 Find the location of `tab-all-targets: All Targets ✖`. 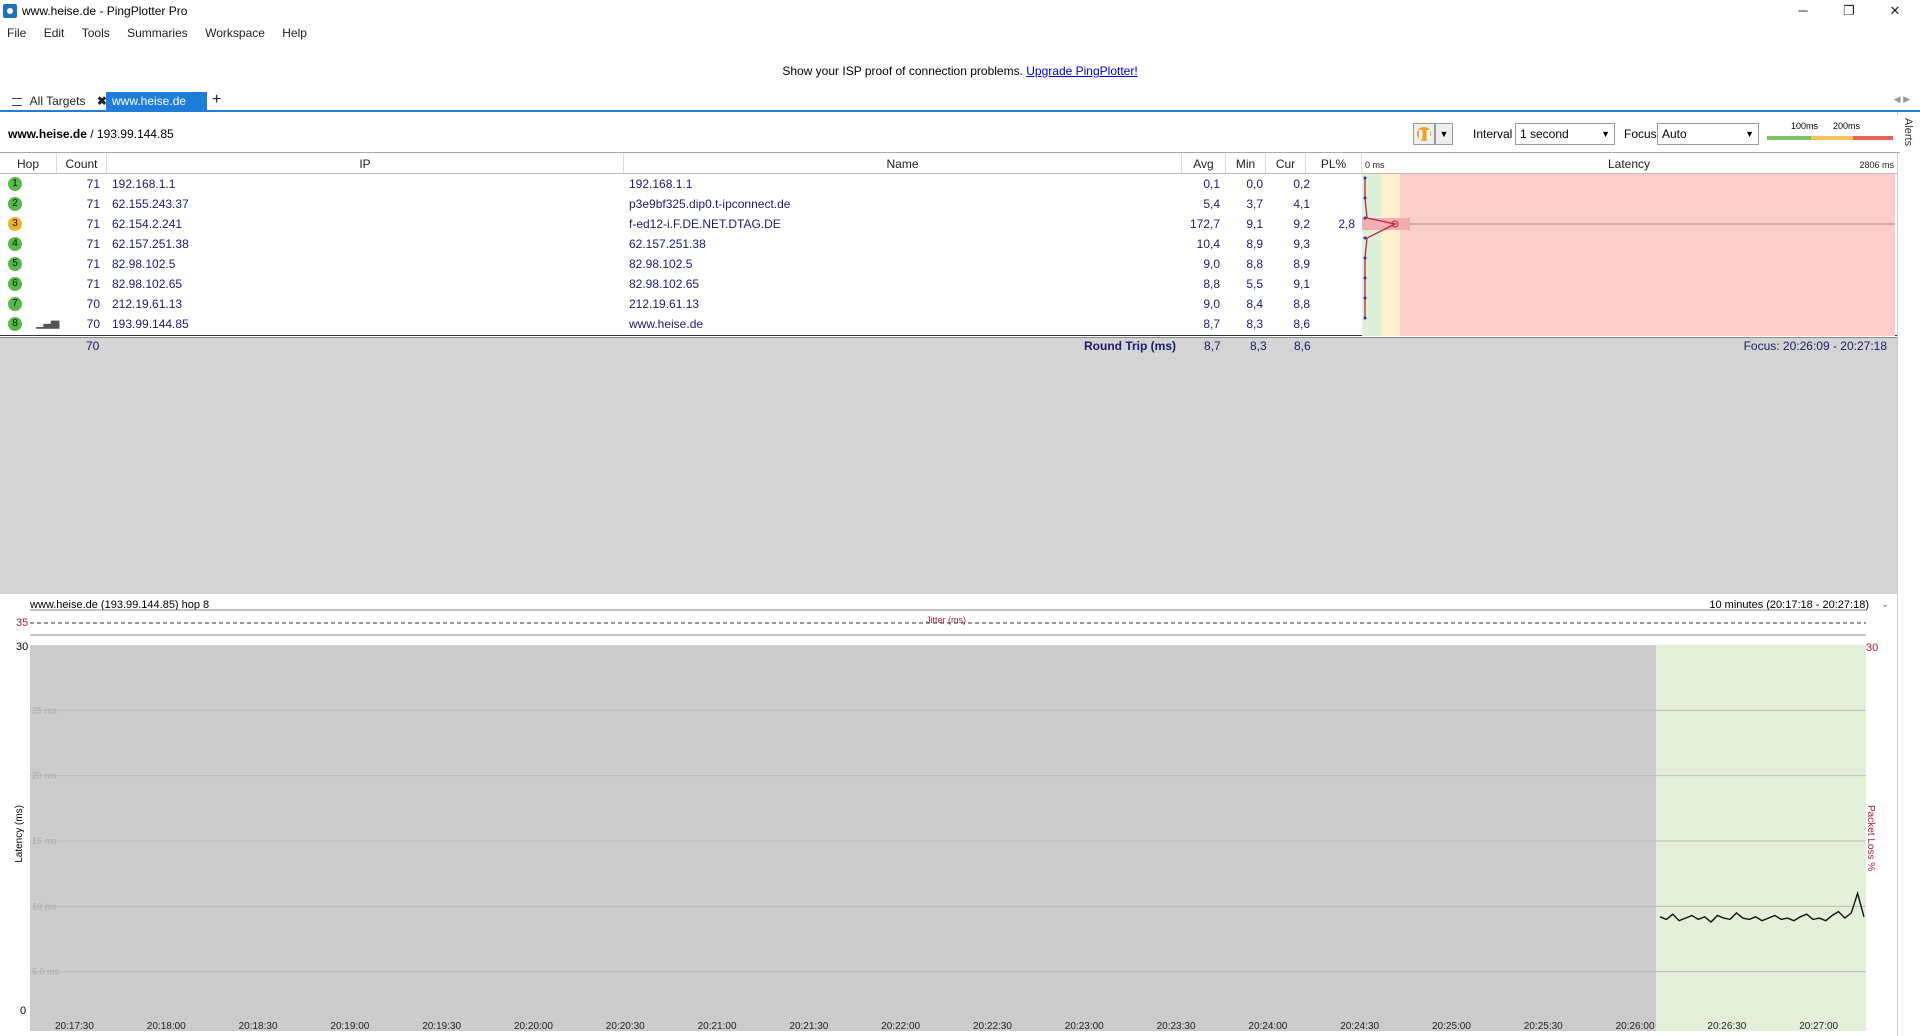

tab-all-targets: All Targets ✖ is located at coordinates (59, 101).